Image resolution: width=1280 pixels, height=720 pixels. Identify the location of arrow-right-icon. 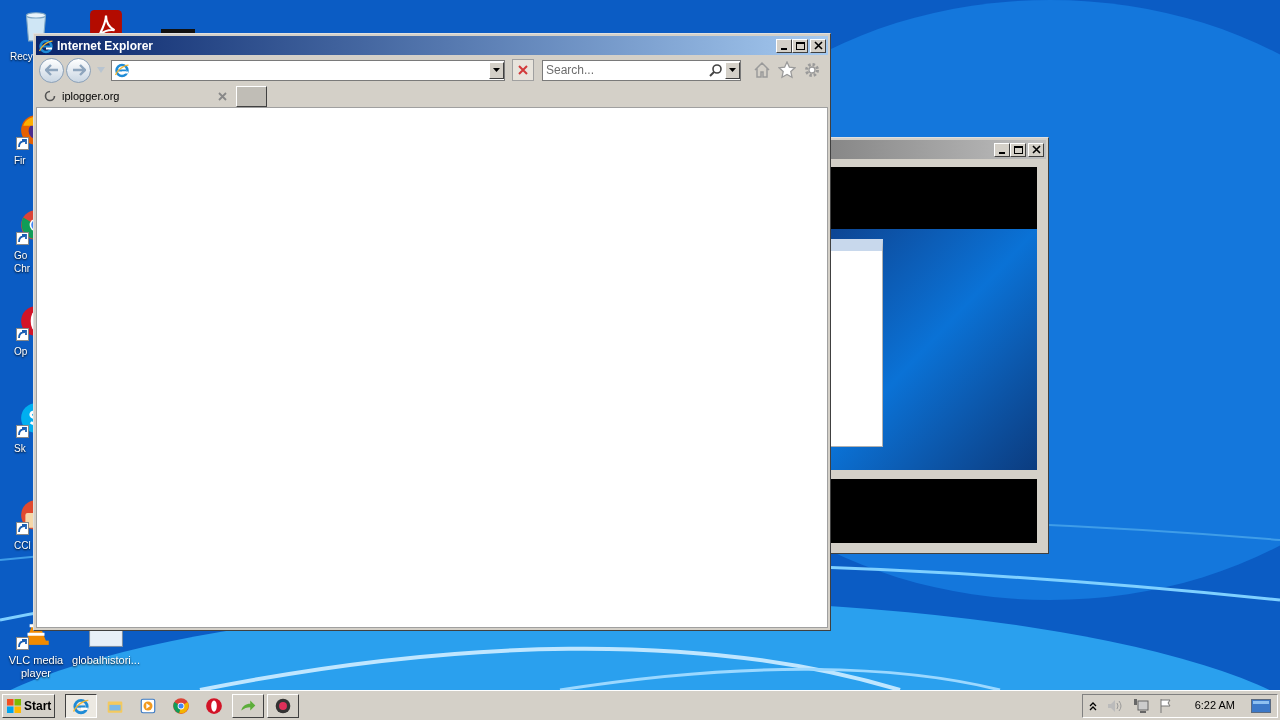
(78, 70).